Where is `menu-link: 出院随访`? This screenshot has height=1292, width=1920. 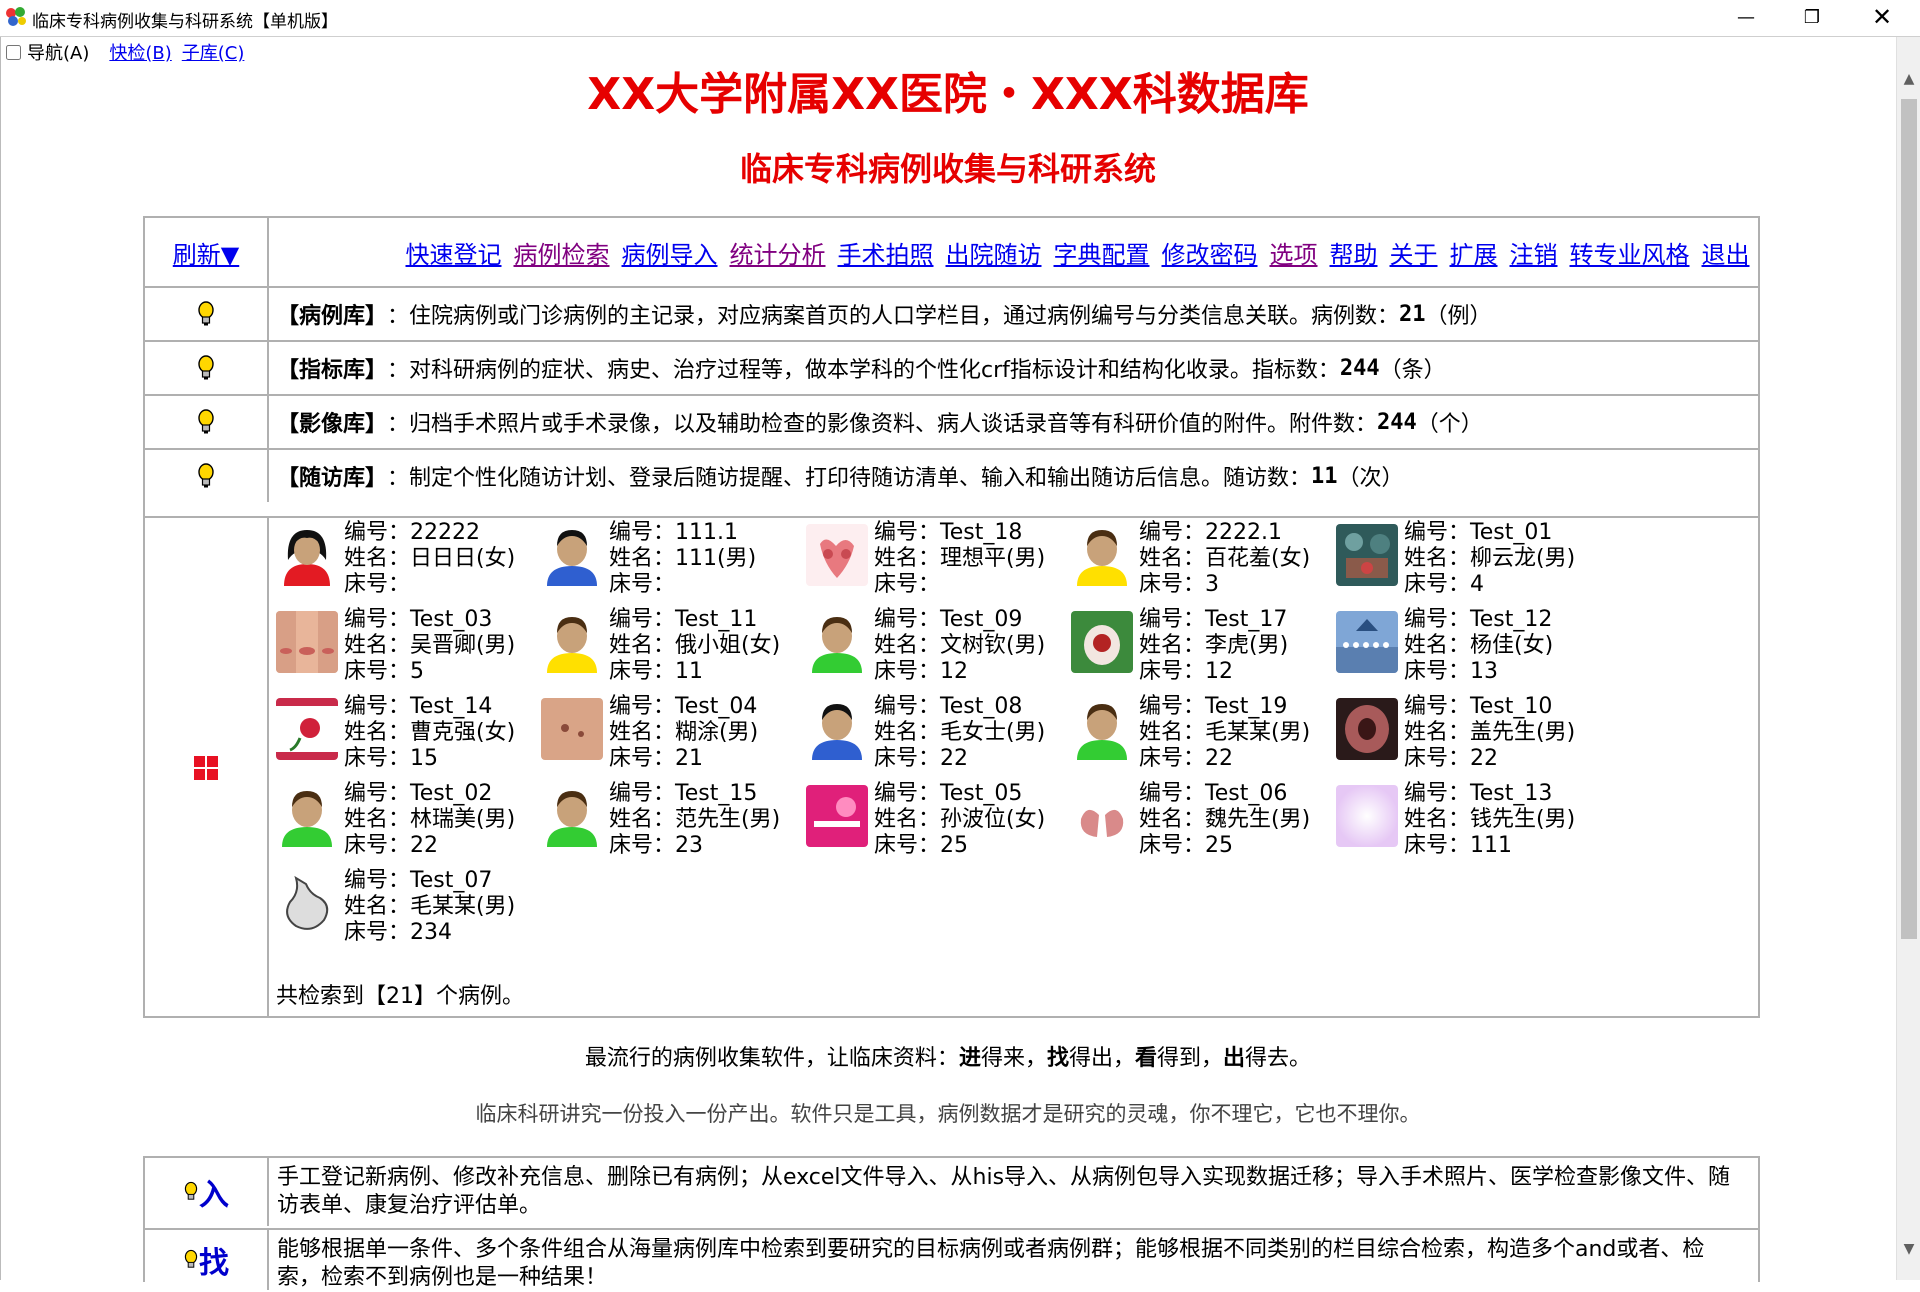
menu-link: 出院随访 is located at coordinates (994, 252).